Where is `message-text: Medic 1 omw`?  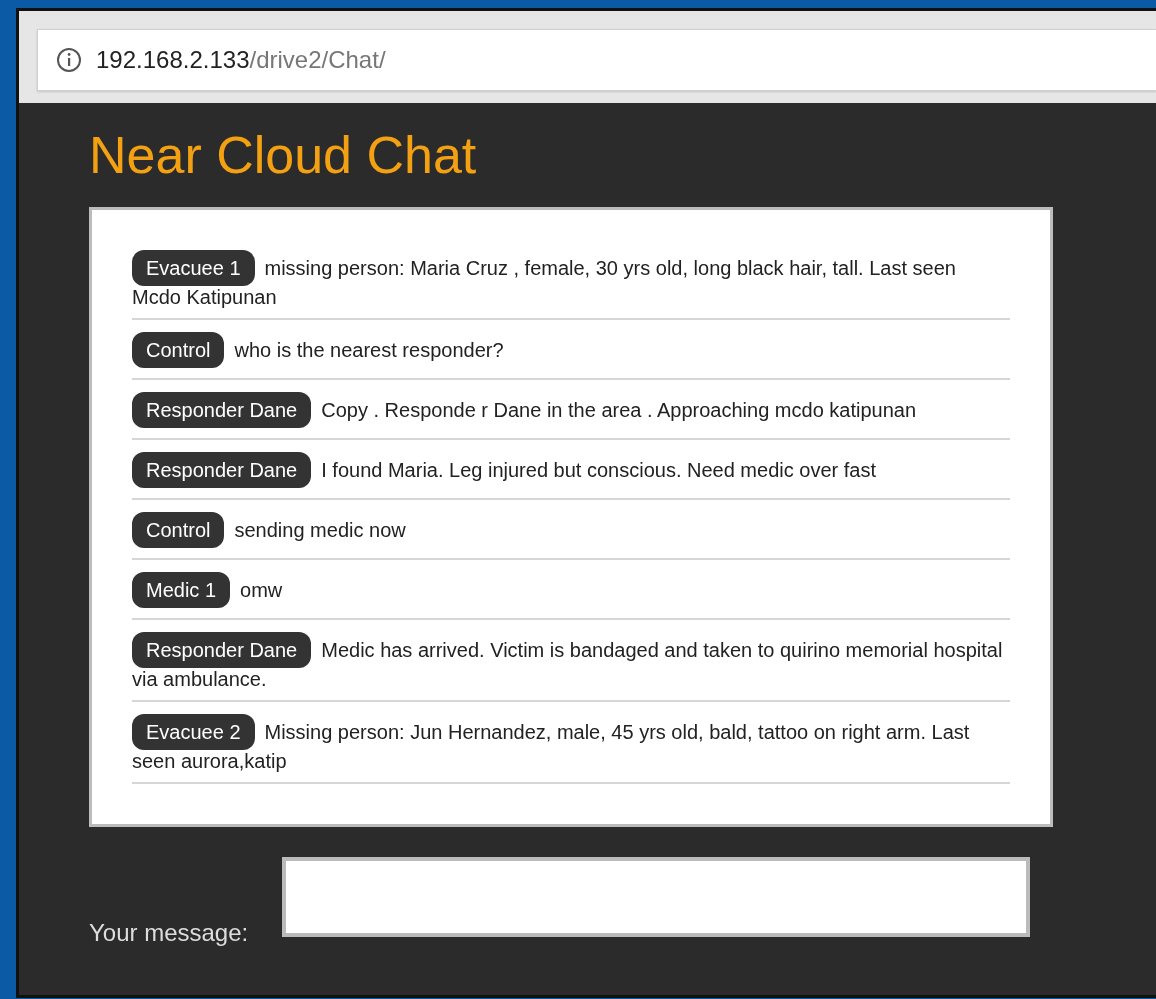
message-text: Medic 1 omw is located at coordinates (571, 590).